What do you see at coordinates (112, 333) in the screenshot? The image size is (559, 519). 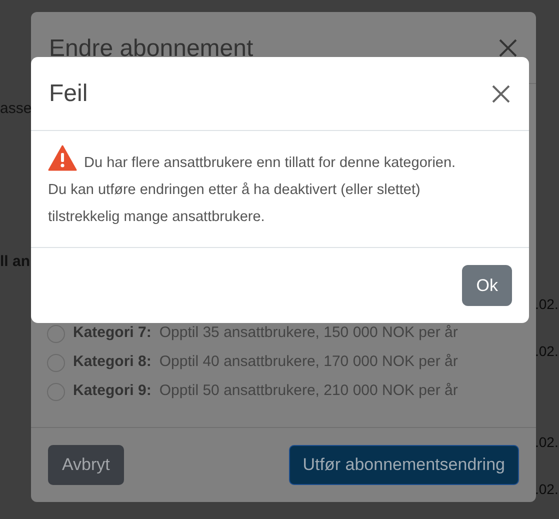 I see `option-label: Kategori 7:` at bounding box center [112, 333].